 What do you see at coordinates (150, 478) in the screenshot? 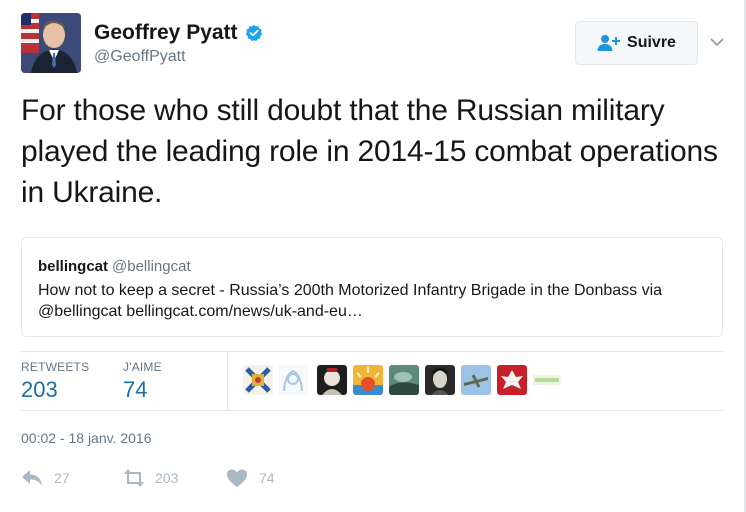
I see `retweet-button: 203` at bounding box center [150, 478].